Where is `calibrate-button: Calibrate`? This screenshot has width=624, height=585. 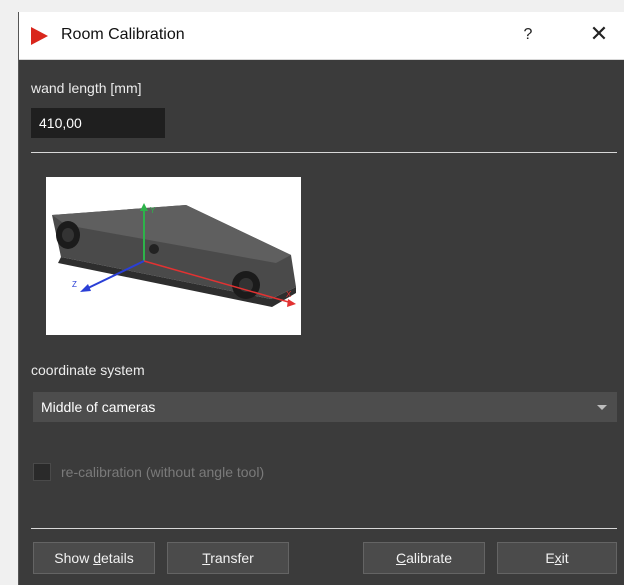 calibrate-button: Calibrate is located at coordinates (424, 558).